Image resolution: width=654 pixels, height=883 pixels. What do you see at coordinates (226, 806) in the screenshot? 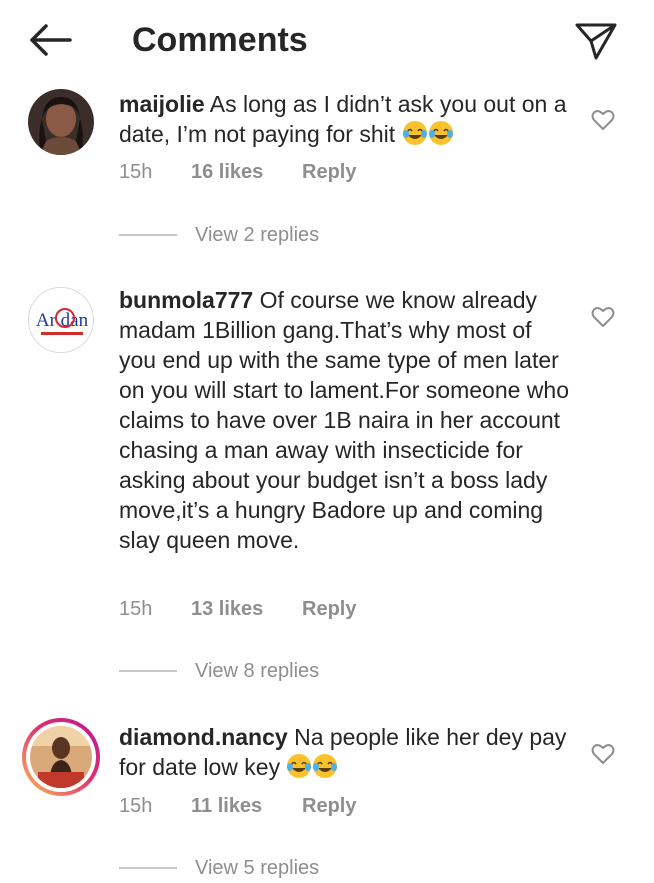
I see `comment-likes: 11 likes` at bounding box center [226, 806].